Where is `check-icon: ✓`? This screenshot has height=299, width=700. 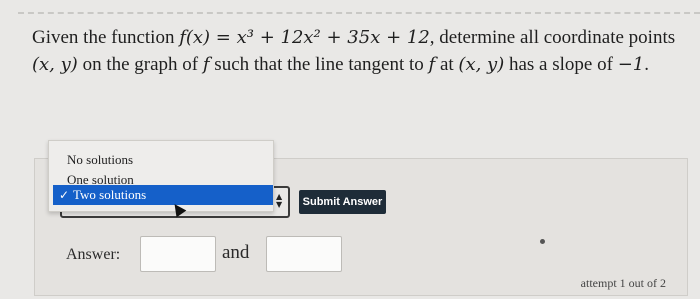
check-icon: ✓ is located at coordinates (64, 195).